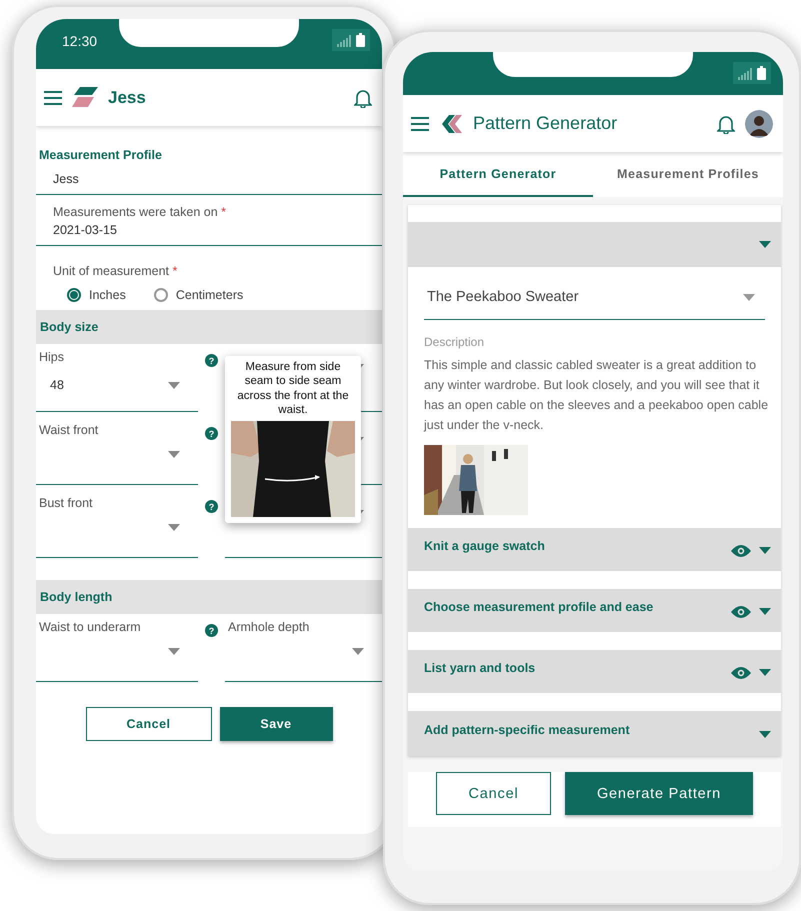  I want to click on status-time: 12:30, so click(80, 41).